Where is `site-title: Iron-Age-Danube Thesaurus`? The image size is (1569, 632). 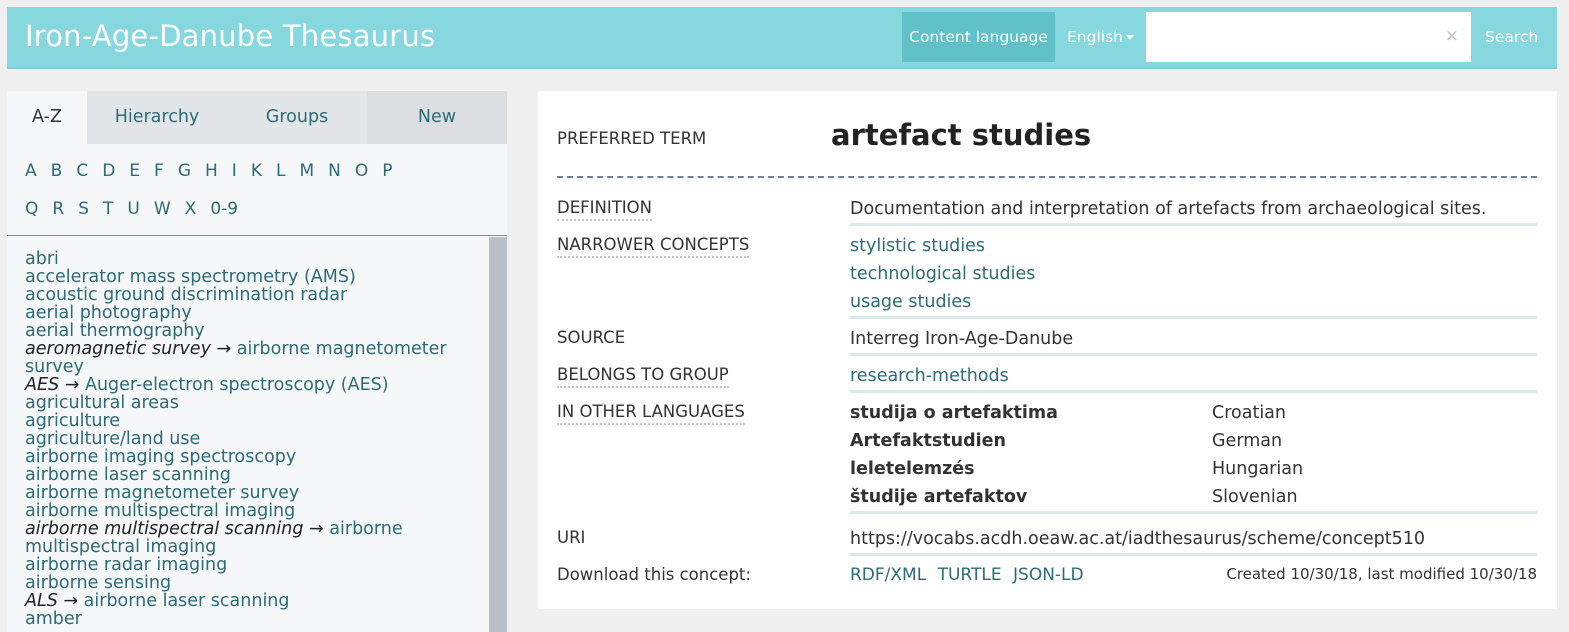 site-title: Iron-Age-Danube Thesaurus is located at coordinates (230, 36).